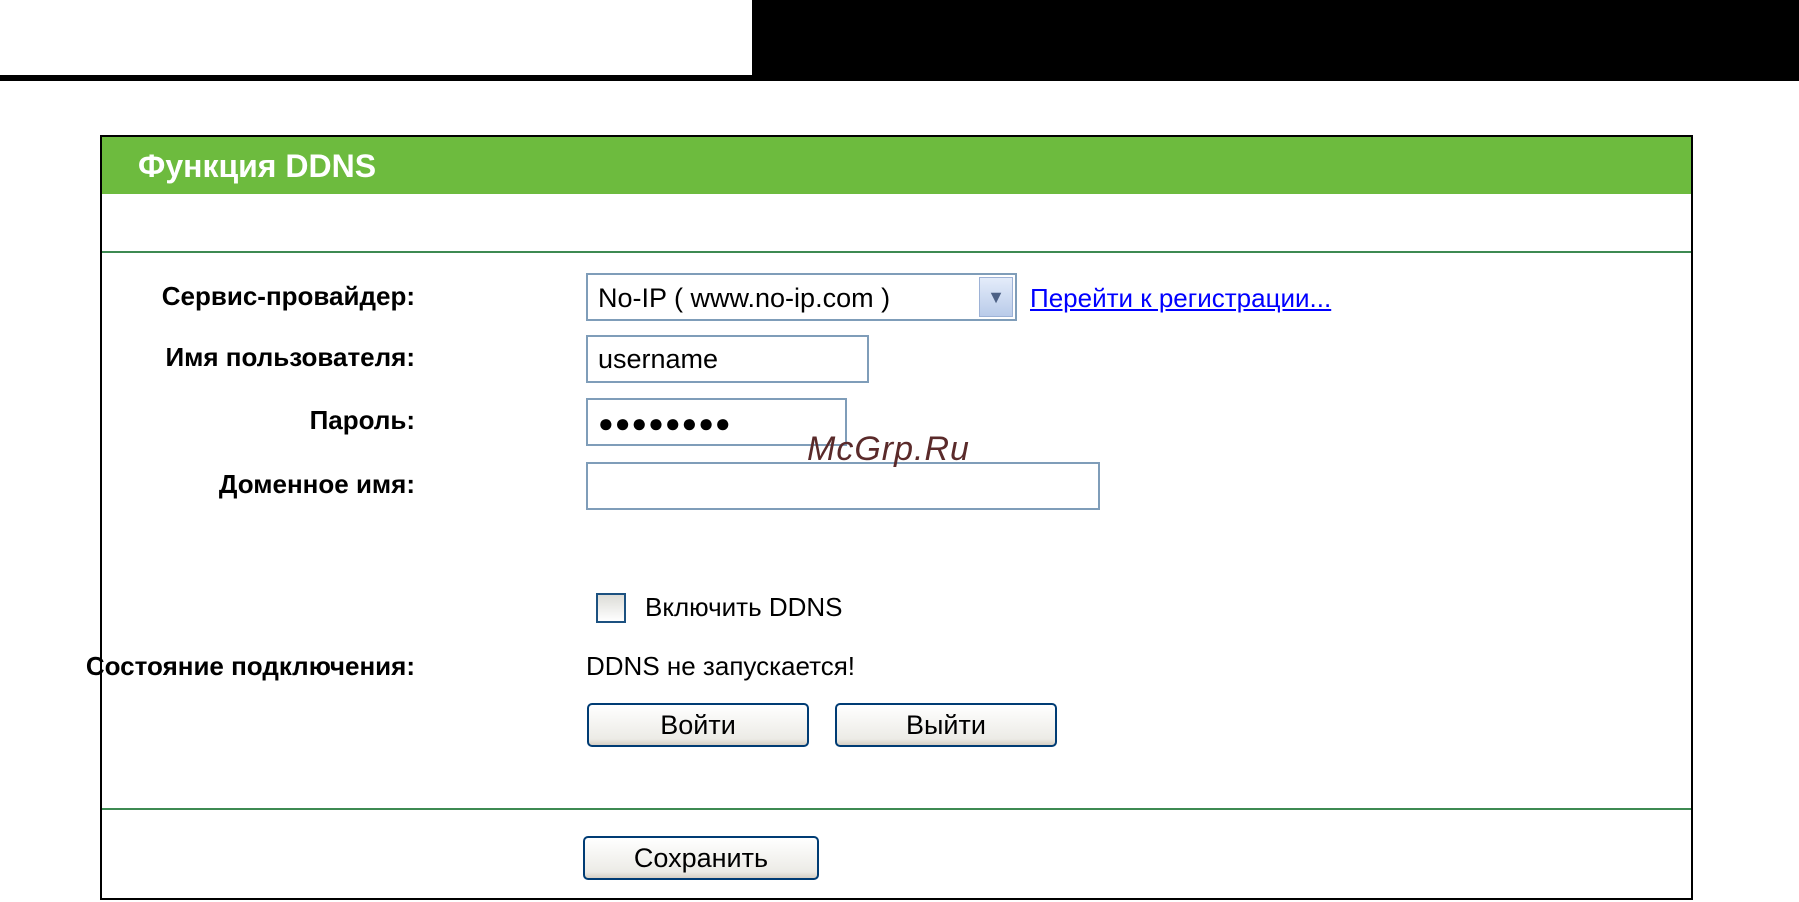 The width and height of the screenshot is (1799, 902). What do you see at coordinates (888, 449) in the screenshot?
I see `watermark: McGrp.Ru` at bounding box center [888, 449].